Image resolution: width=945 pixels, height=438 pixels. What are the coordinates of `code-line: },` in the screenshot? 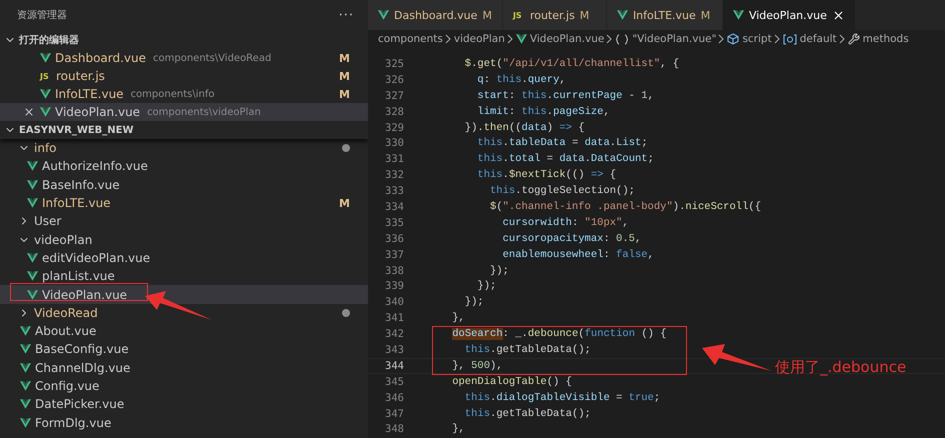 It's located at (458, 318).